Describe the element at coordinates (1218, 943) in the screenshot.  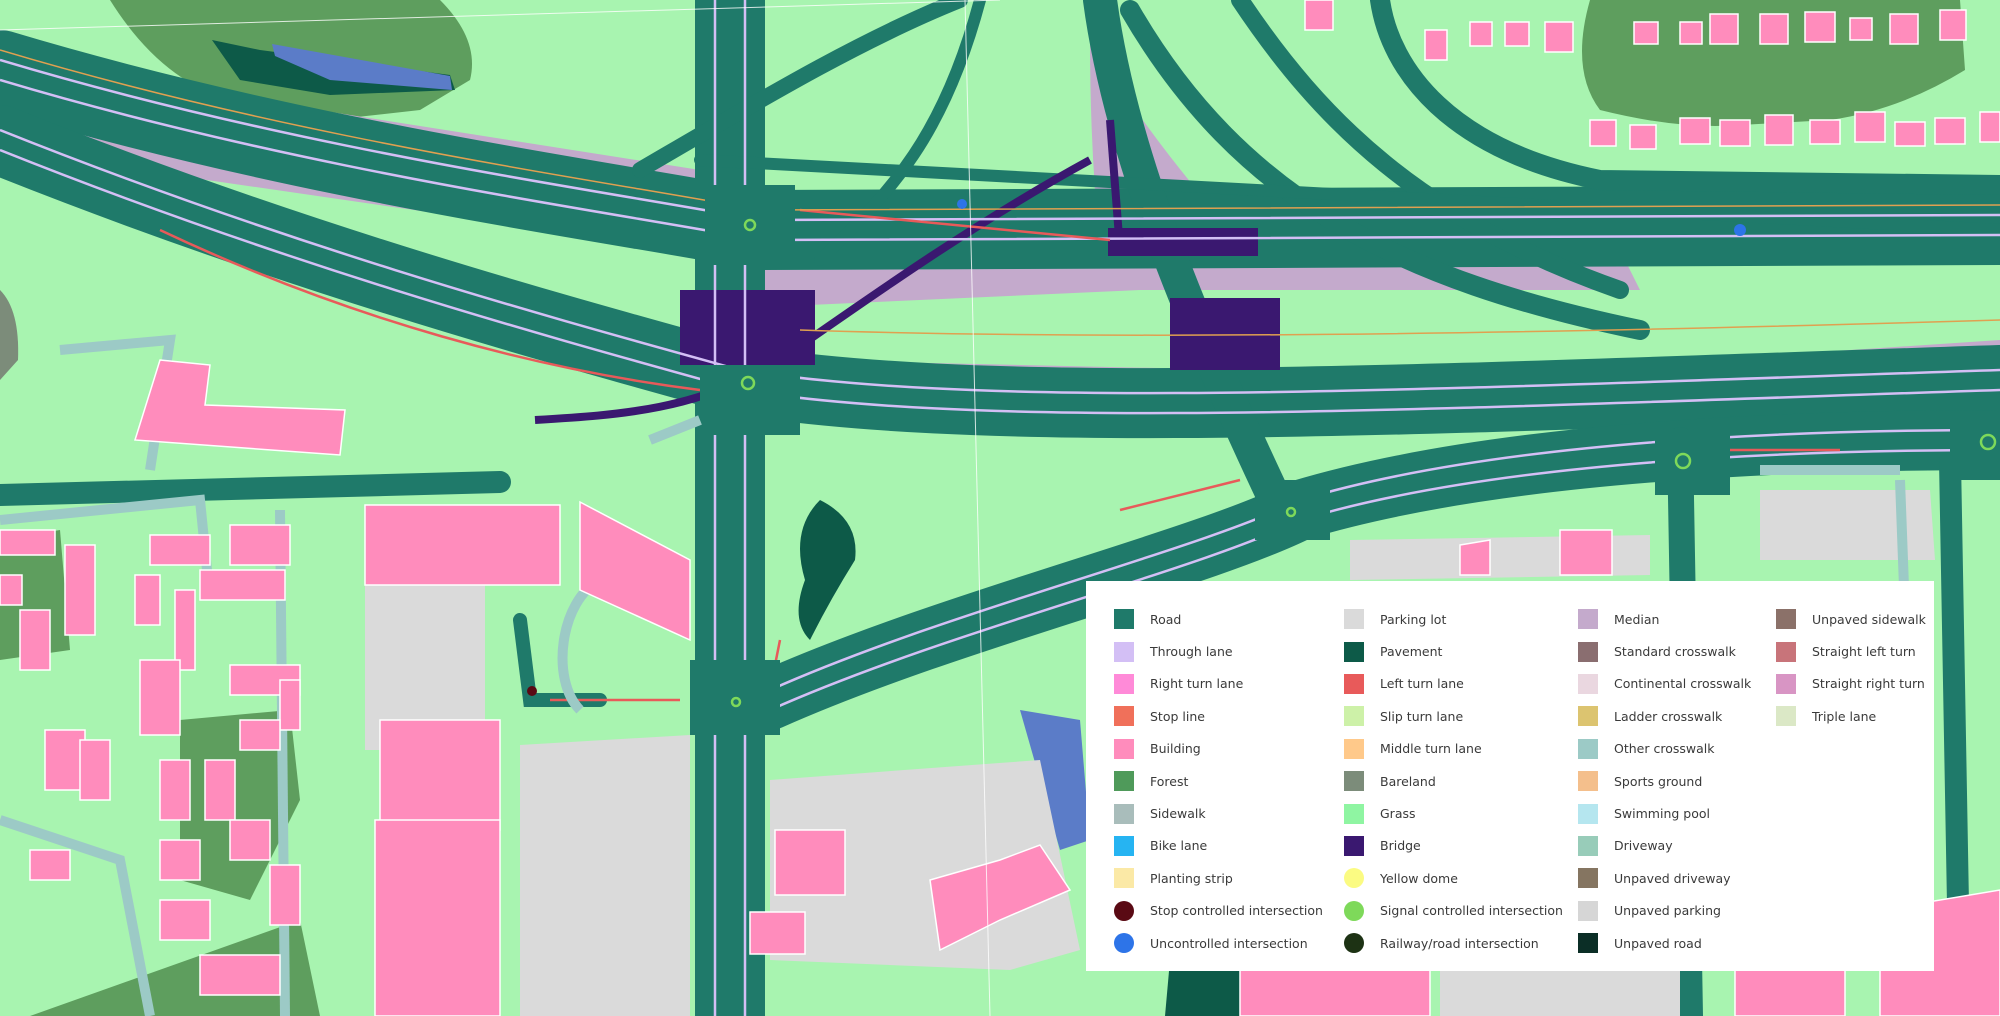
I see `legend-item: Uncontrolled intersection` at that location.